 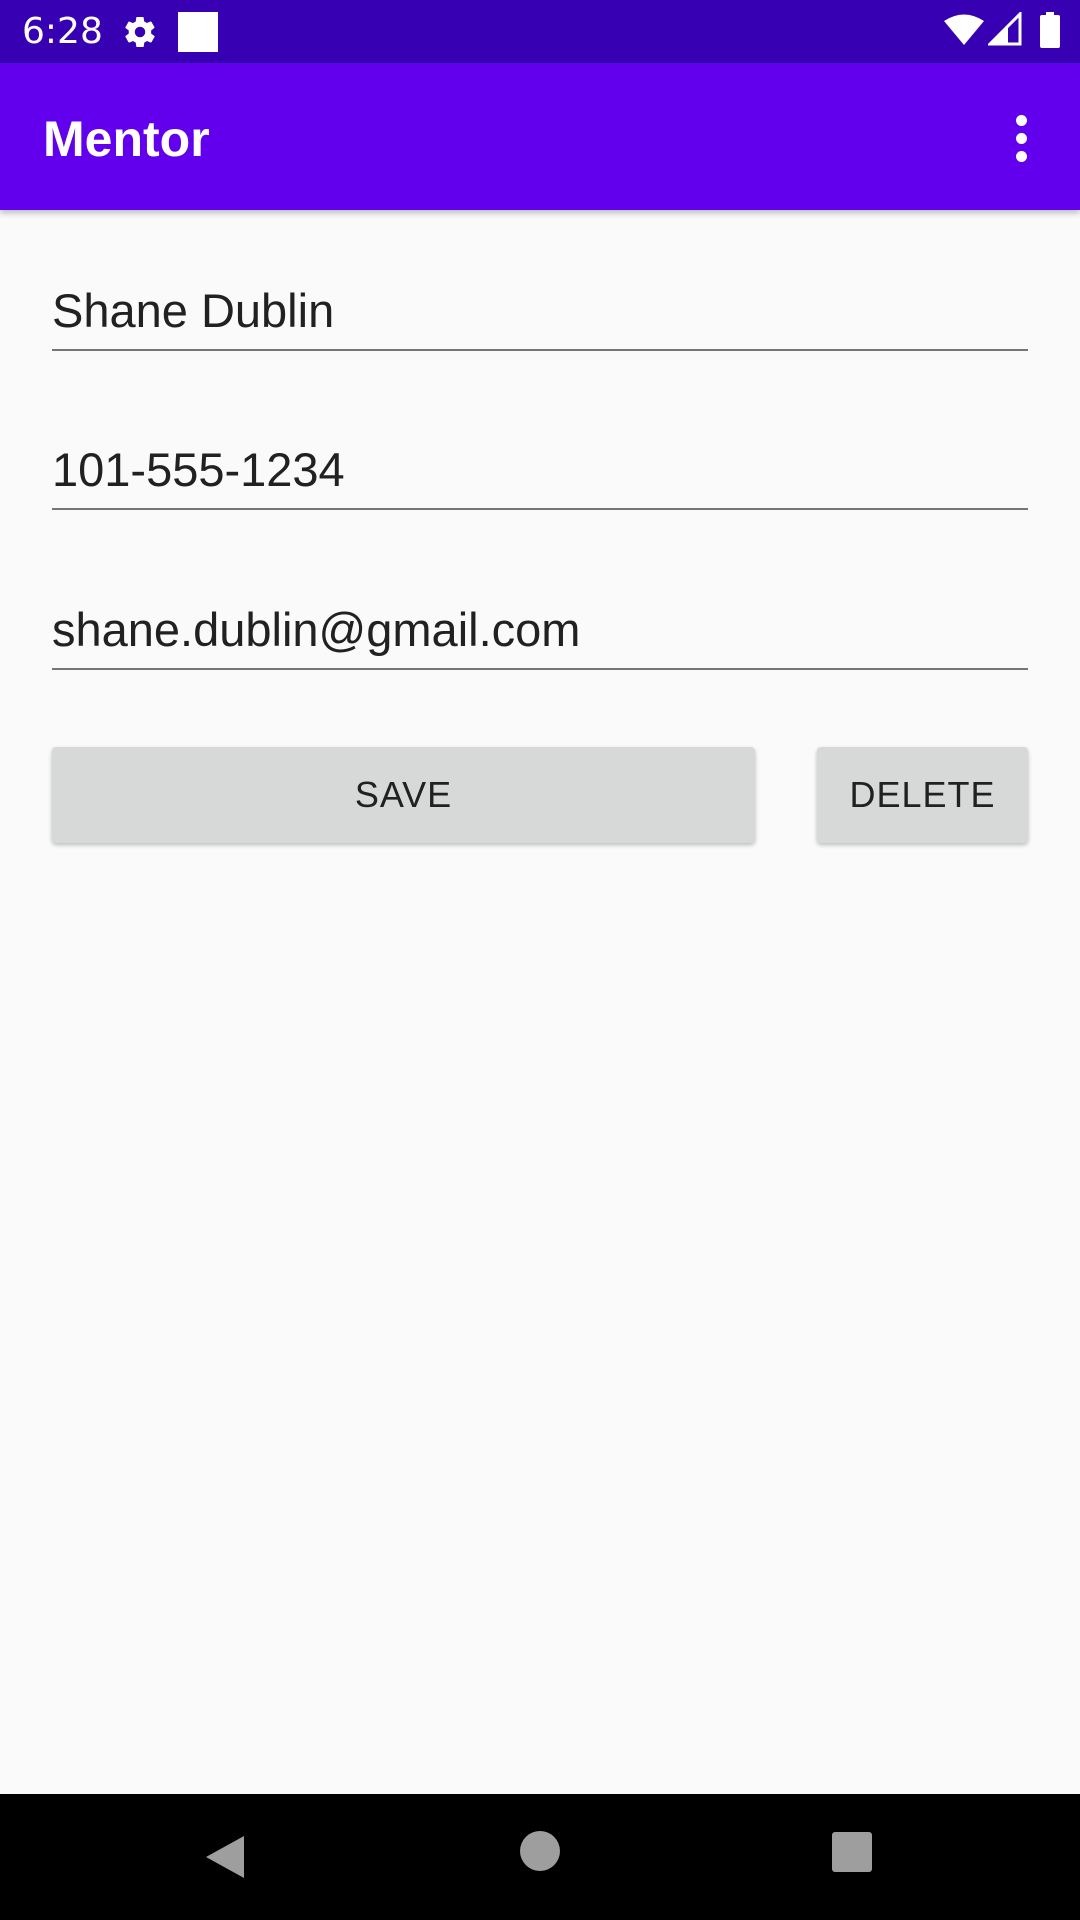 I want to click on email-field-container, so click(x=540, y=624).